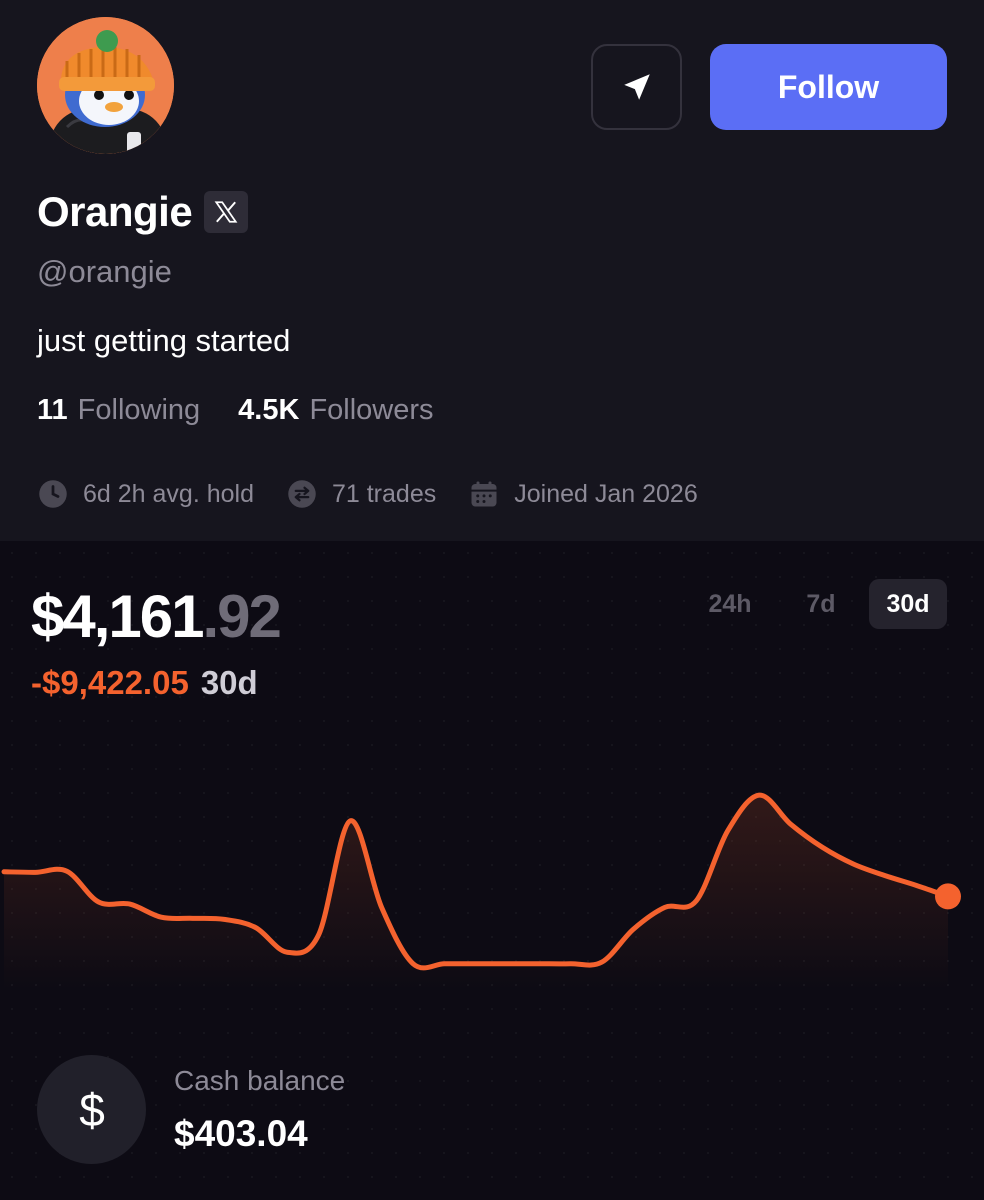 The width and height of the screenshot is (984, 1200). I want to click on range-selector: 24h 7d 30d, so click(819, 604).